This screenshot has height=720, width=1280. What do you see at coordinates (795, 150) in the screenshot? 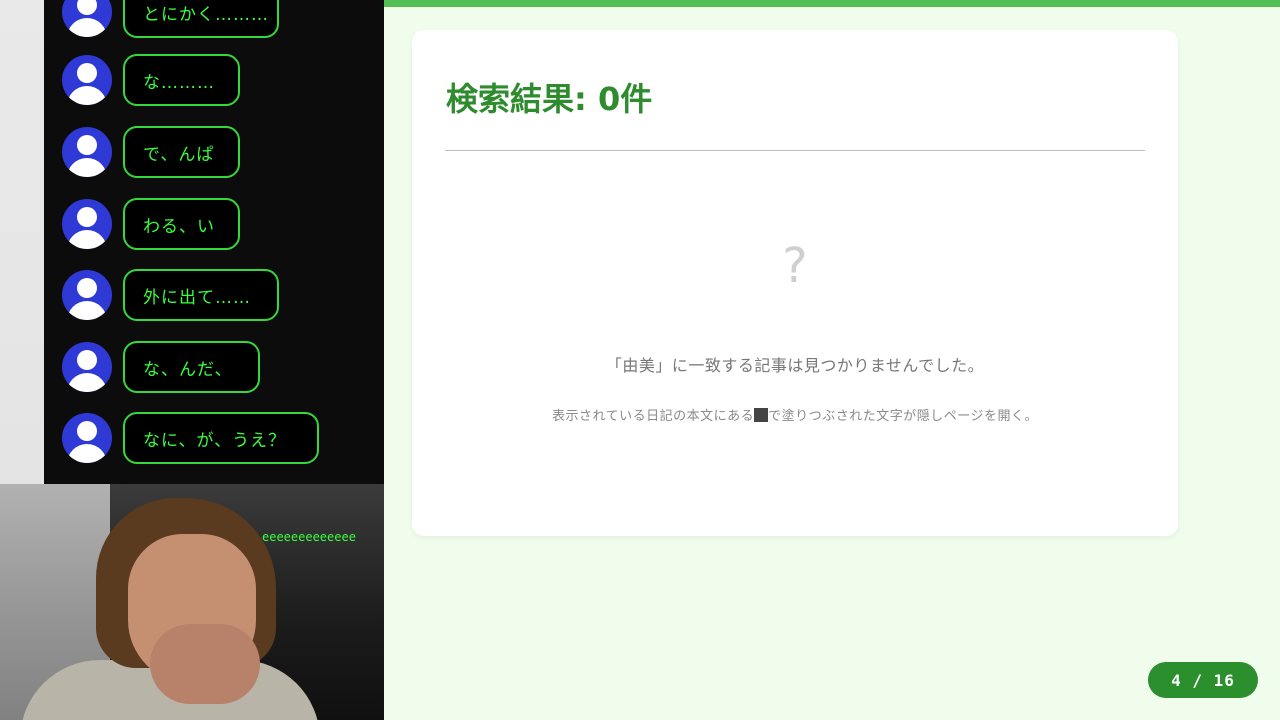
I see `divider` at bounding box center [795, 150].